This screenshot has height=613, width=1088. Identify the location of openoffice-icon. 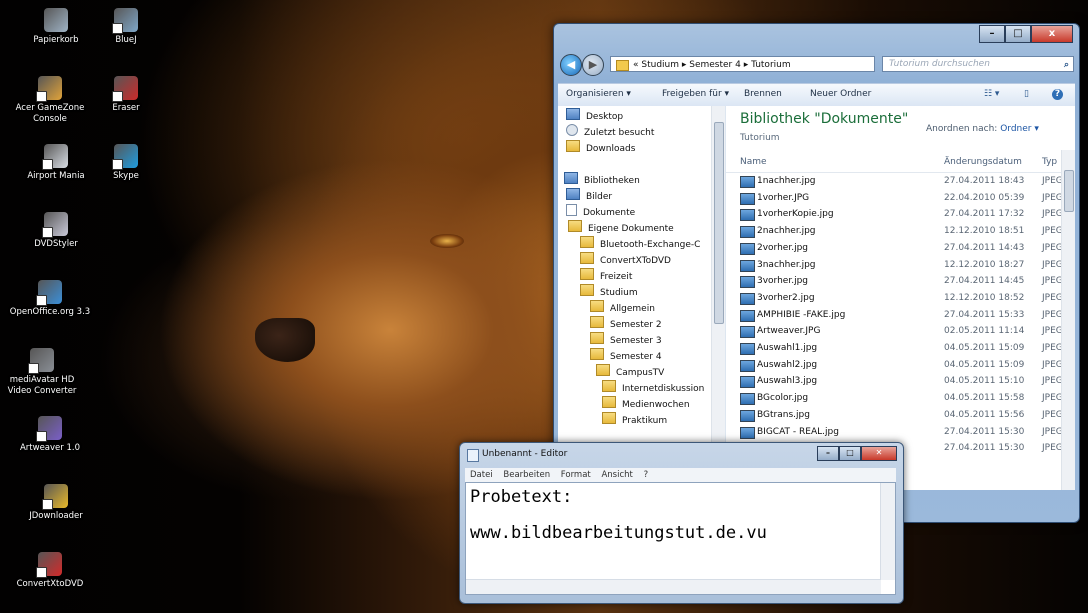
(49, 293).